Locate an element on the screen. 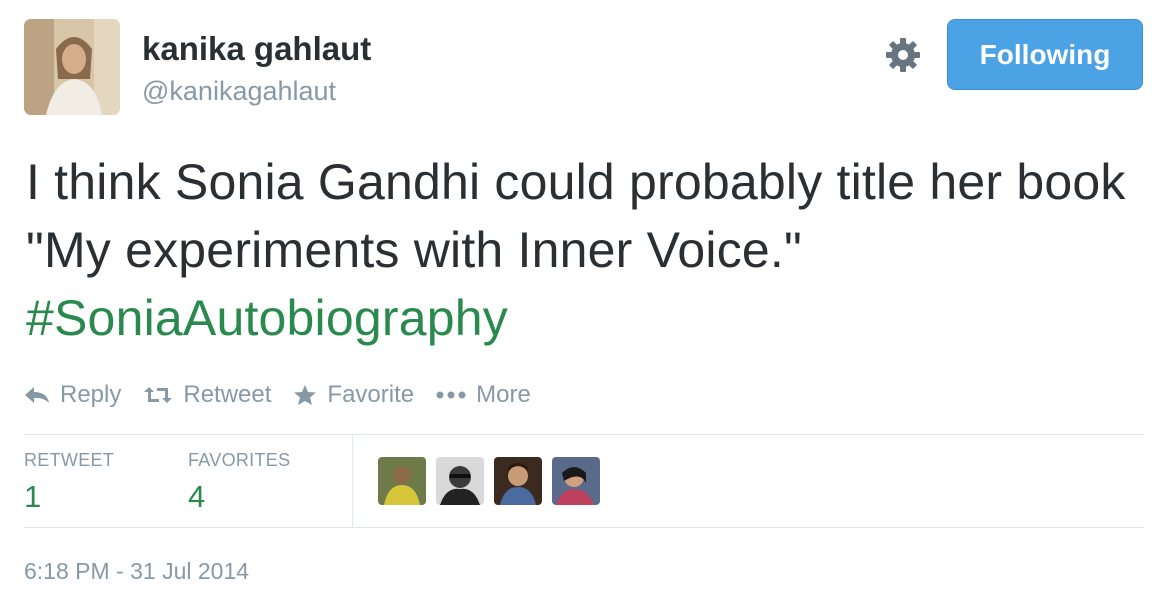 The height and width of the screenshot is (603, 1173). author-handle: @kanikagahlaut is located at coordinates (239, 91).